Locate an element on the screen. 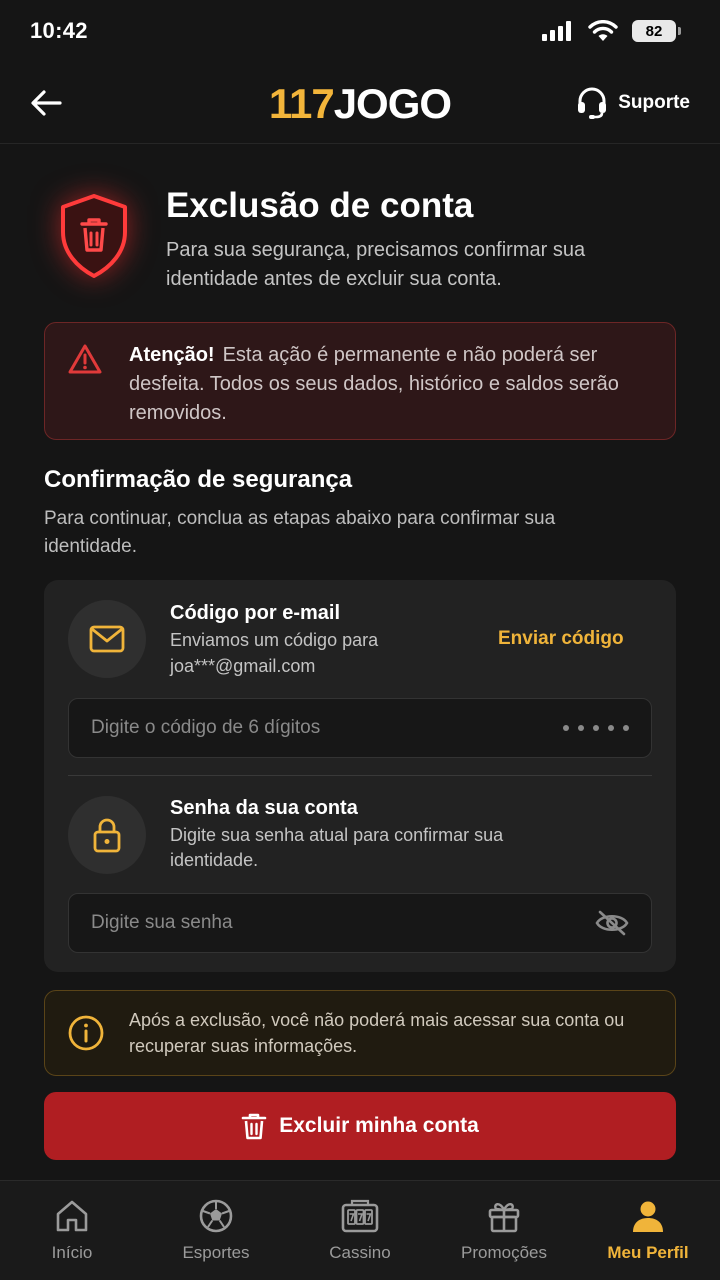 The image size is (720, 1280). tab-meu-perfil: Meu Perfil is located at coordinates (648, 1230).